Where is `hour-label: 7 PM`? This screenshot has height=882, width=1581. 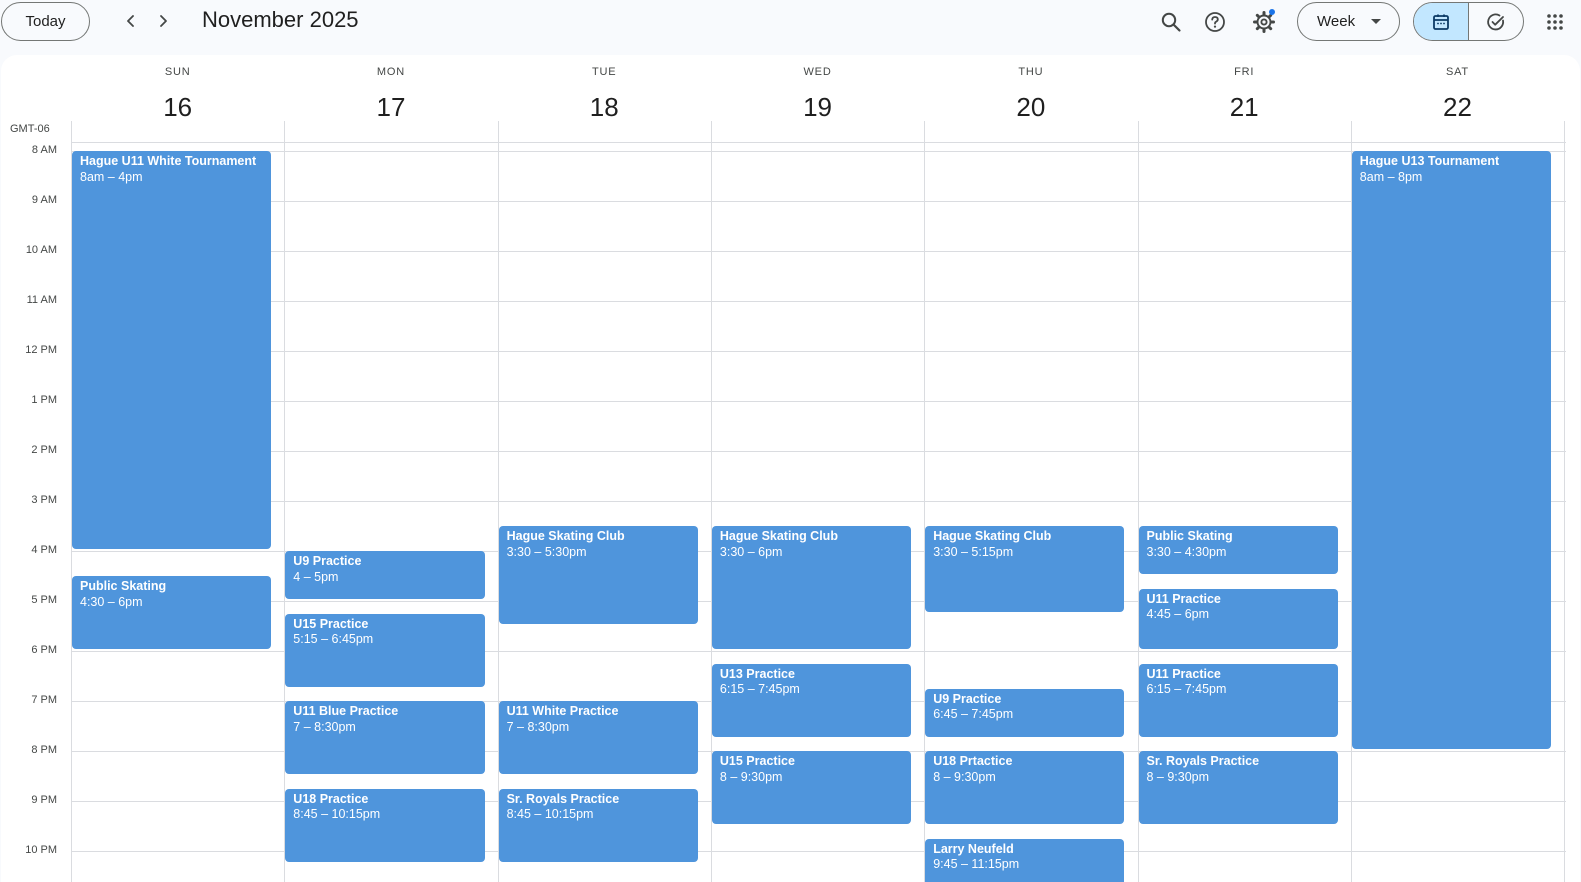 hour-label: 7 PM is located at coordinates (44, 700).